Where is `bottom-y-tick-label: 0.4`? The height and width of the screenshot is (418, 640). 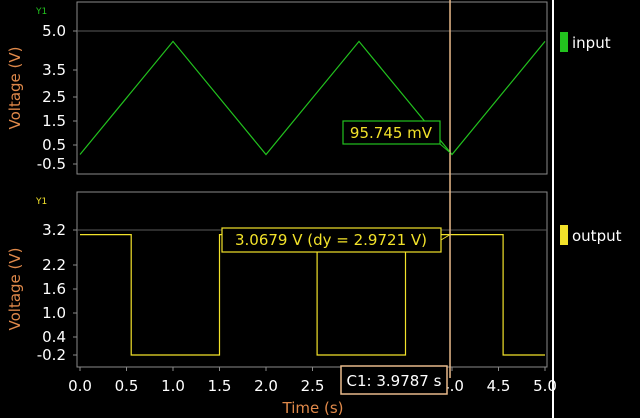 bottom-y-tick-label: 0.4 is located at coordinates (54, 337).